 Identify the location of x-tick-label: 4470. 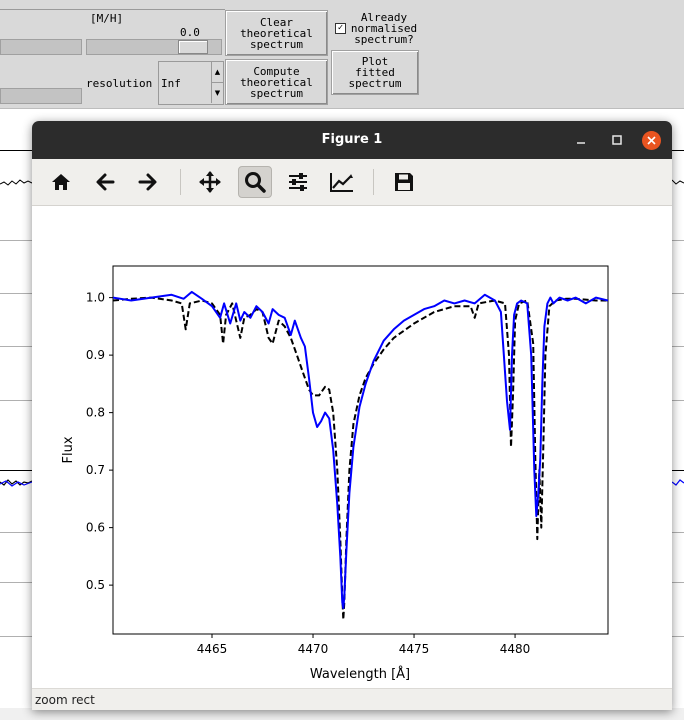
(313, 649).